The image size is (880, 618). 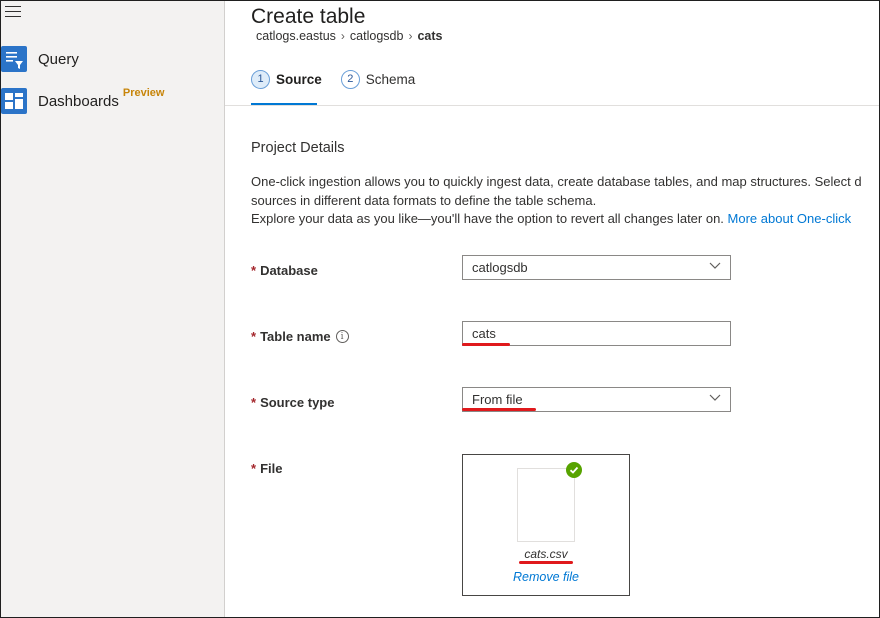 I want to click on dropdown-value: From file, so click(x=497, y=399).